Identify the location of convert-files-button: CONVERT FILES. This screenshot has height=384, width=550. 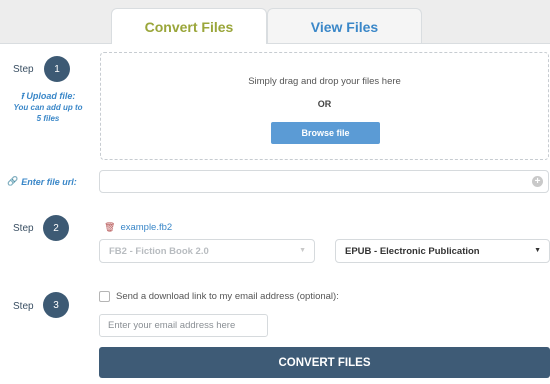
(324, 362).